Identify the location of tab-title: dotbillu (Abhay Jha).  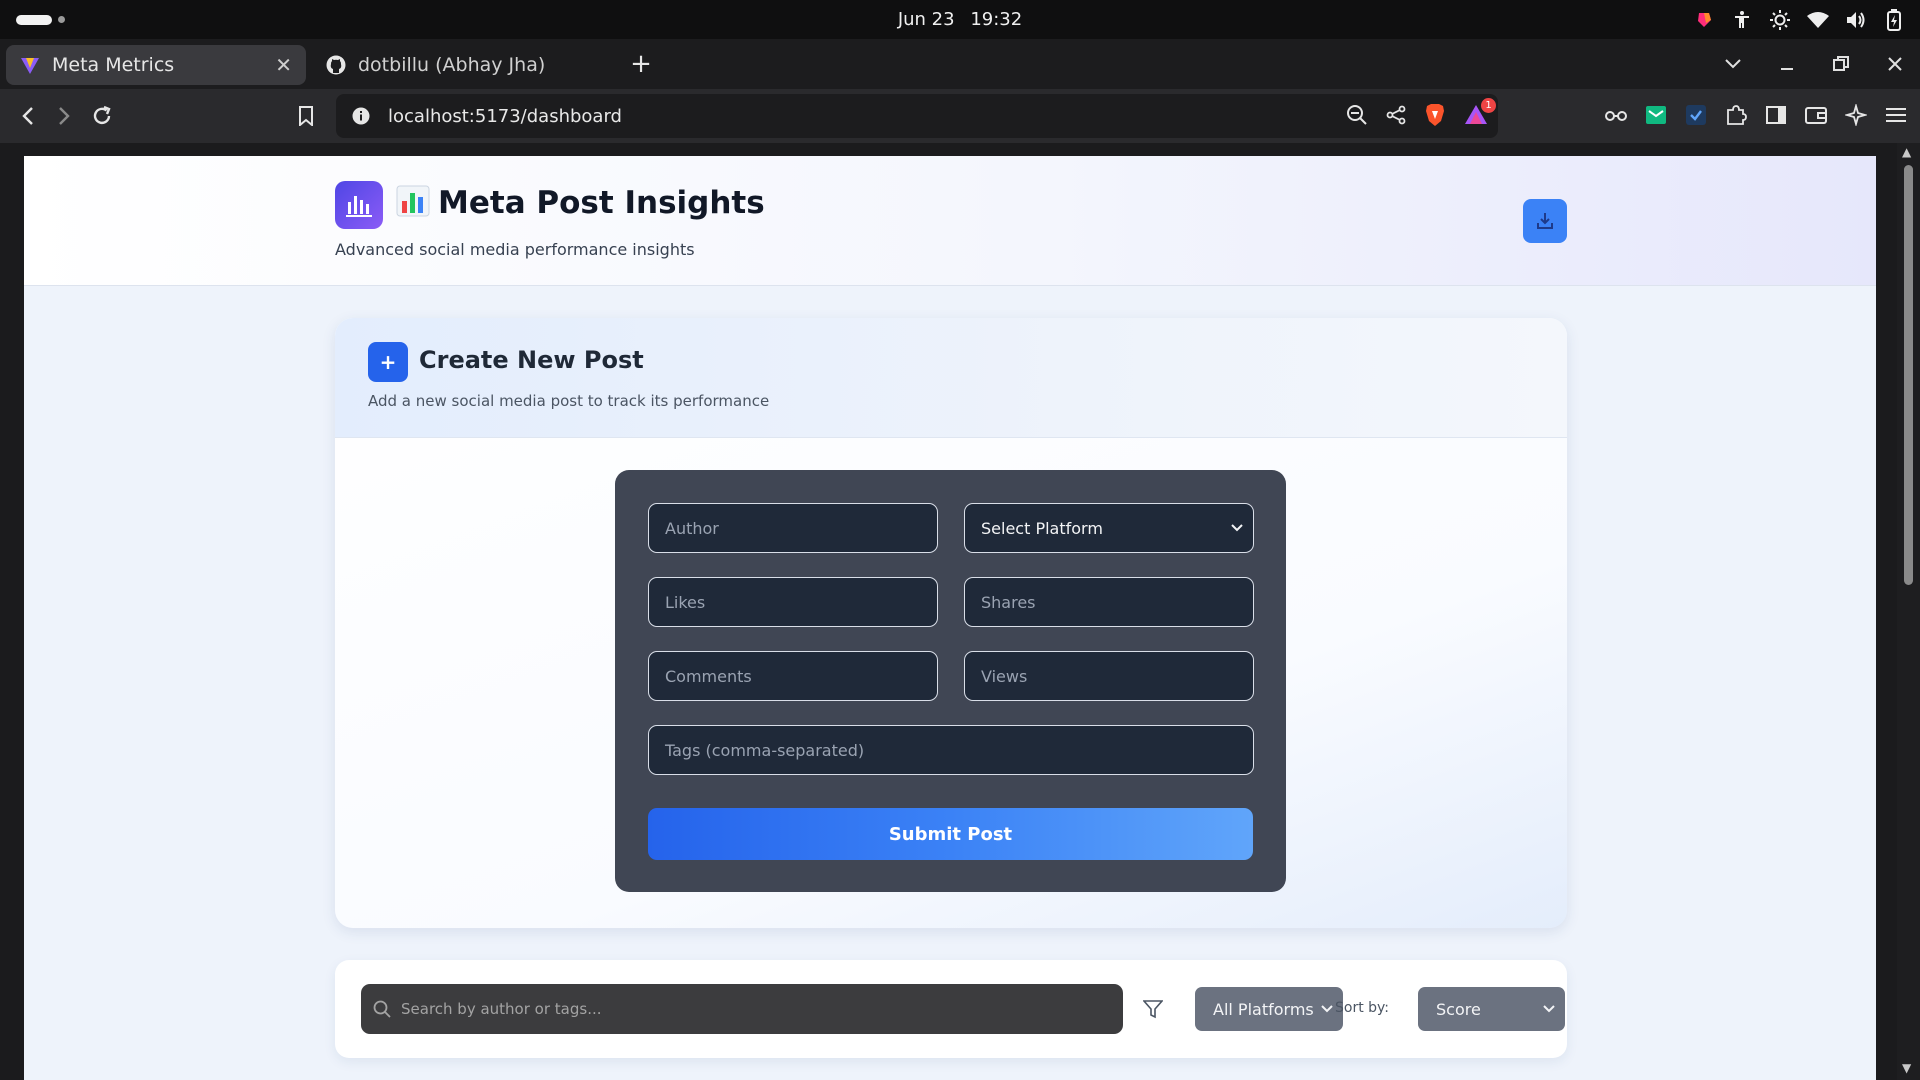
(452, 65).